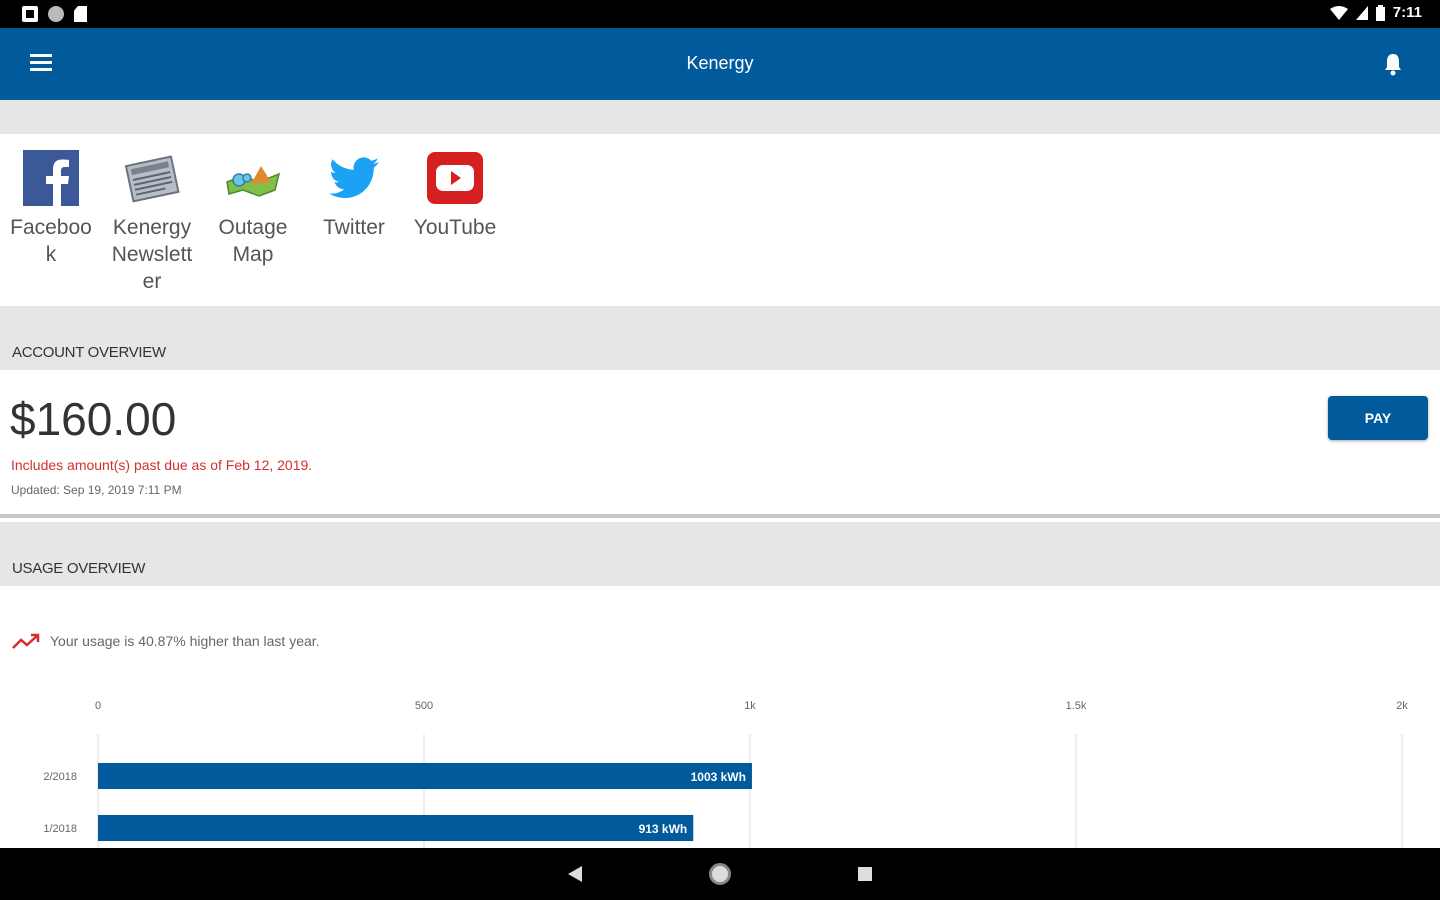  Describe the element at coordinates (1380, 12) in the screenshot. I see `battery-icon` at that location.